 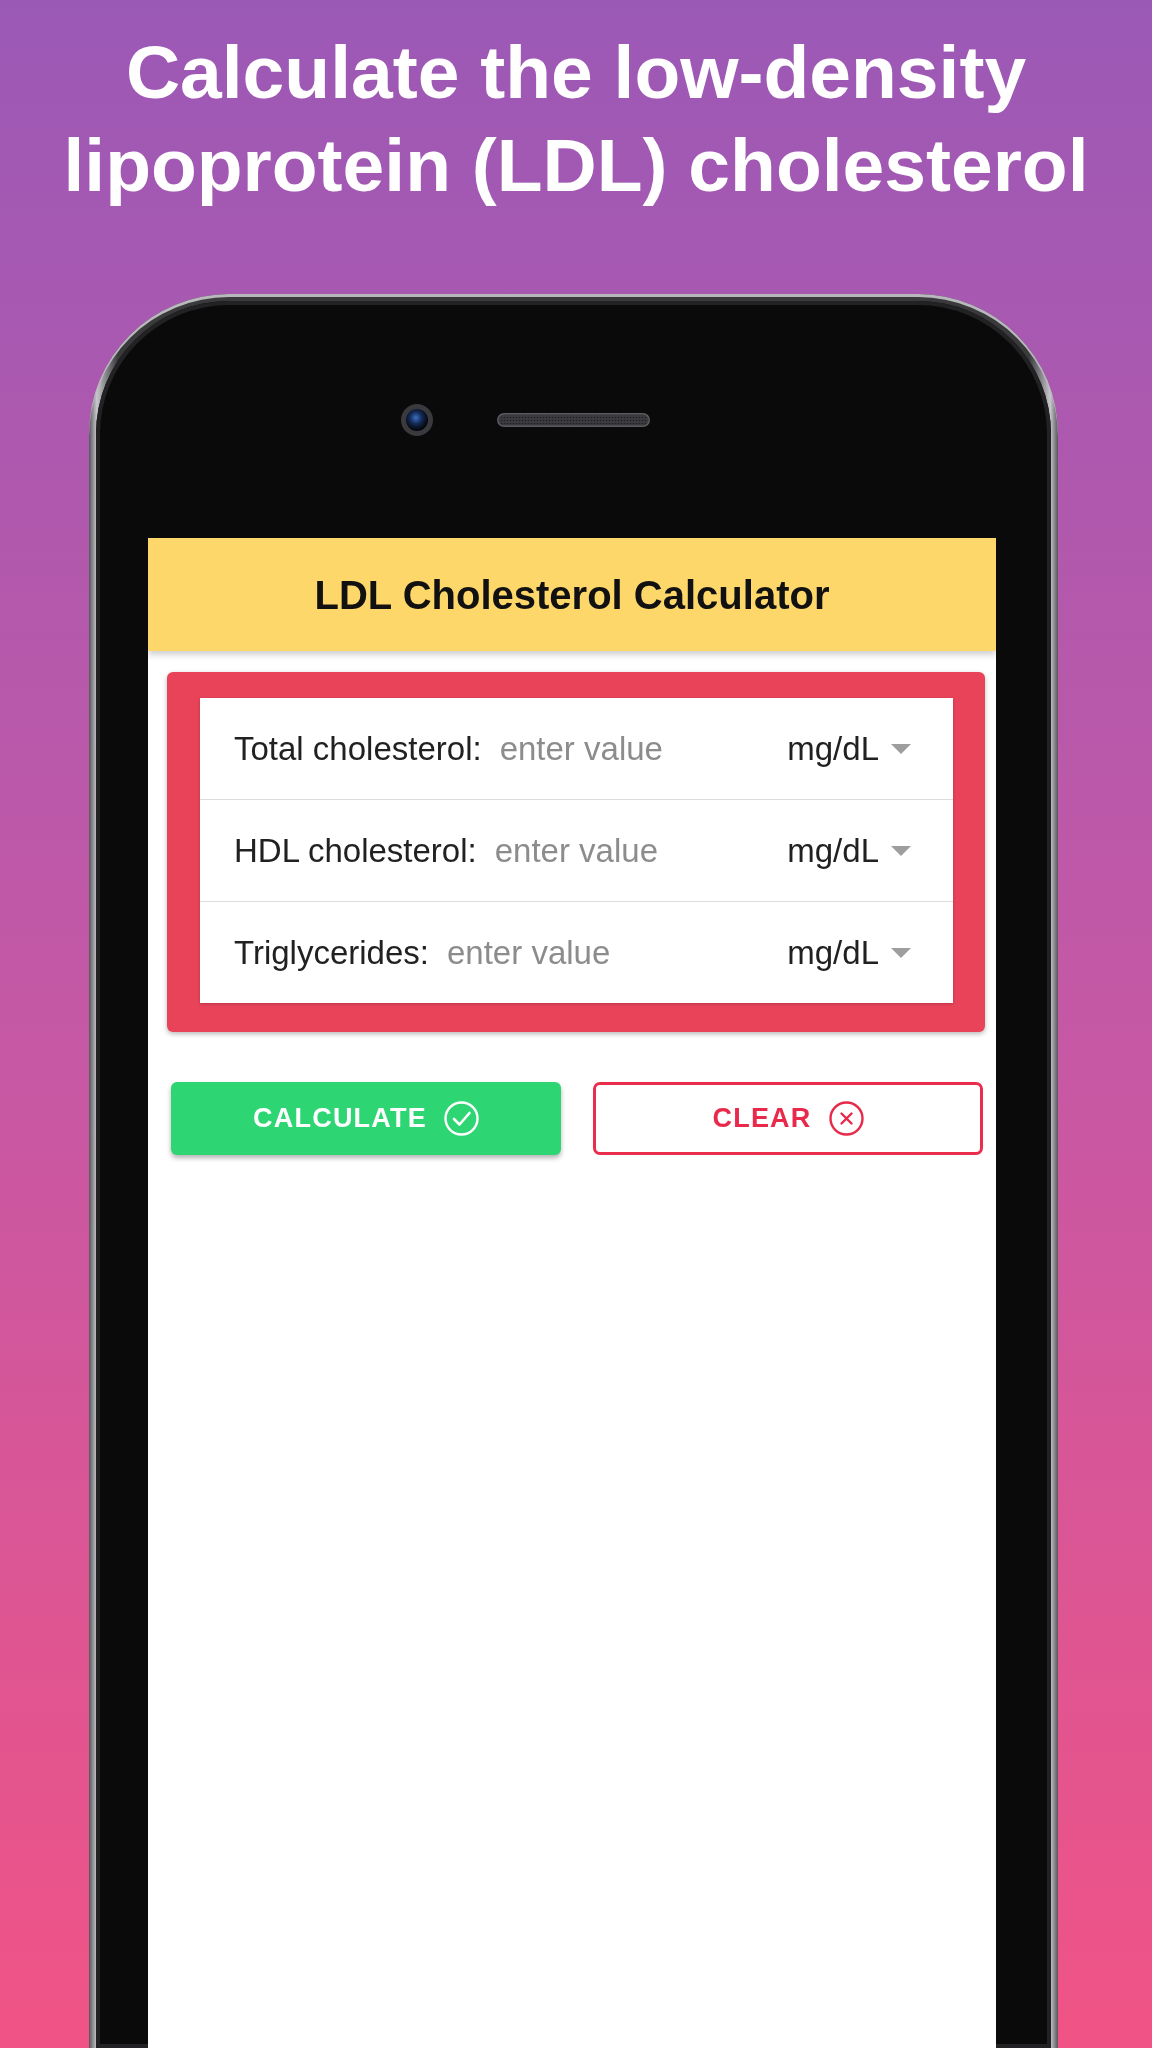 I want to click on field-label: Triglycerides:, so click(x=331, y=952).